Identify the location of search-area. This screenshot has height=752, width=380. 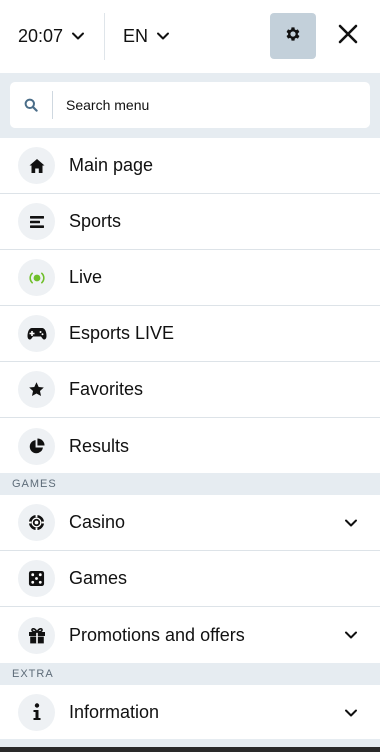
(190, 105).